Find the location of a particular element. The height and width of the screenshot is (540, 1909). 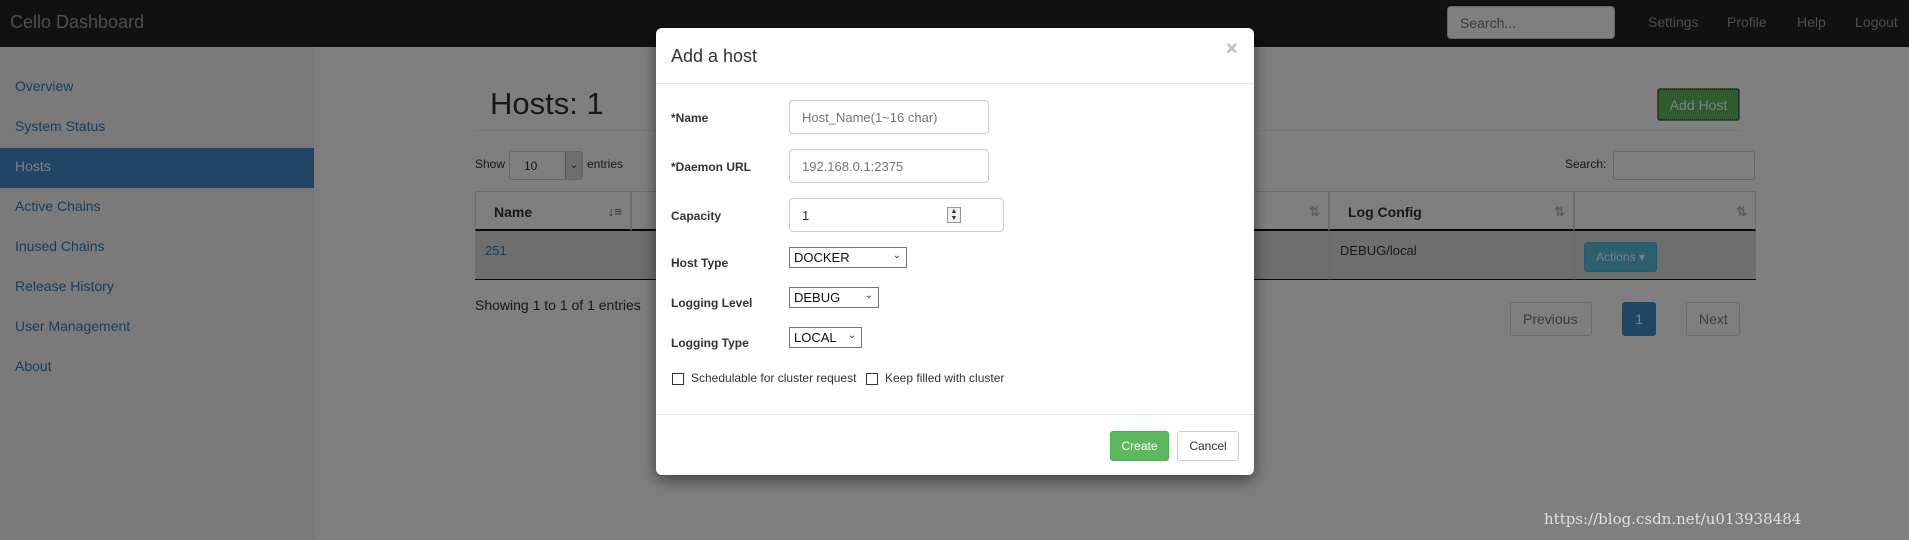

daemon-url-input is located at coordinates (889, 166).